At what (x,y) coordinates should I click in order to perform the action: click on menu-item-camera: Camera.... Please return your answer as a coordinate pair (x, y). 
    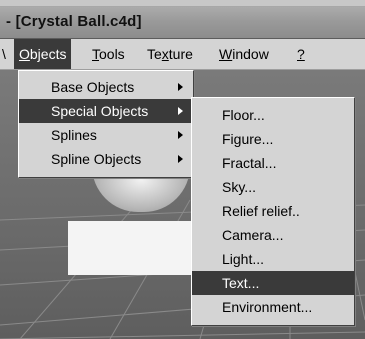
    Looking at the image, I should click on (273, 235).